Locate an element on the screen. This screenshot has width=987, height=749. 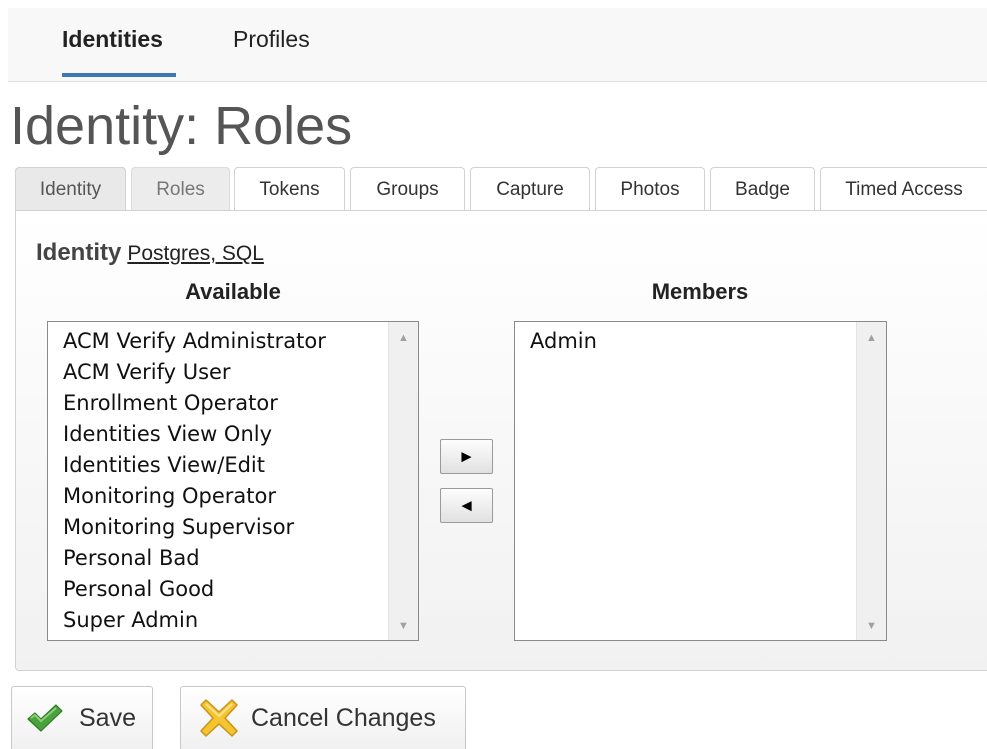
available-role-option: Personal Bad is located at coordinates (218, 558).